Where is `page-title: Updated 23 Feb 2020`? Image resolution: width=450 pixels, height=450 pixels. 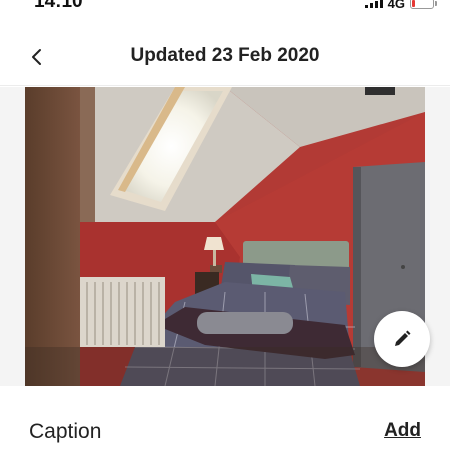
page-title: Updated 23 Feb 2020 is located at coordinates (225, 55).